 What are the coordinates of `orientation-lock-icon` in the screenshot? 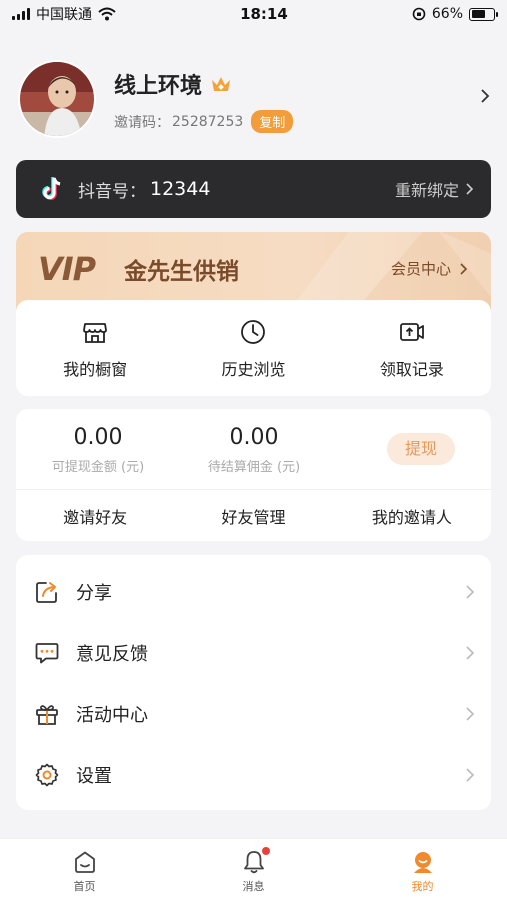 It's located at (419, 14).